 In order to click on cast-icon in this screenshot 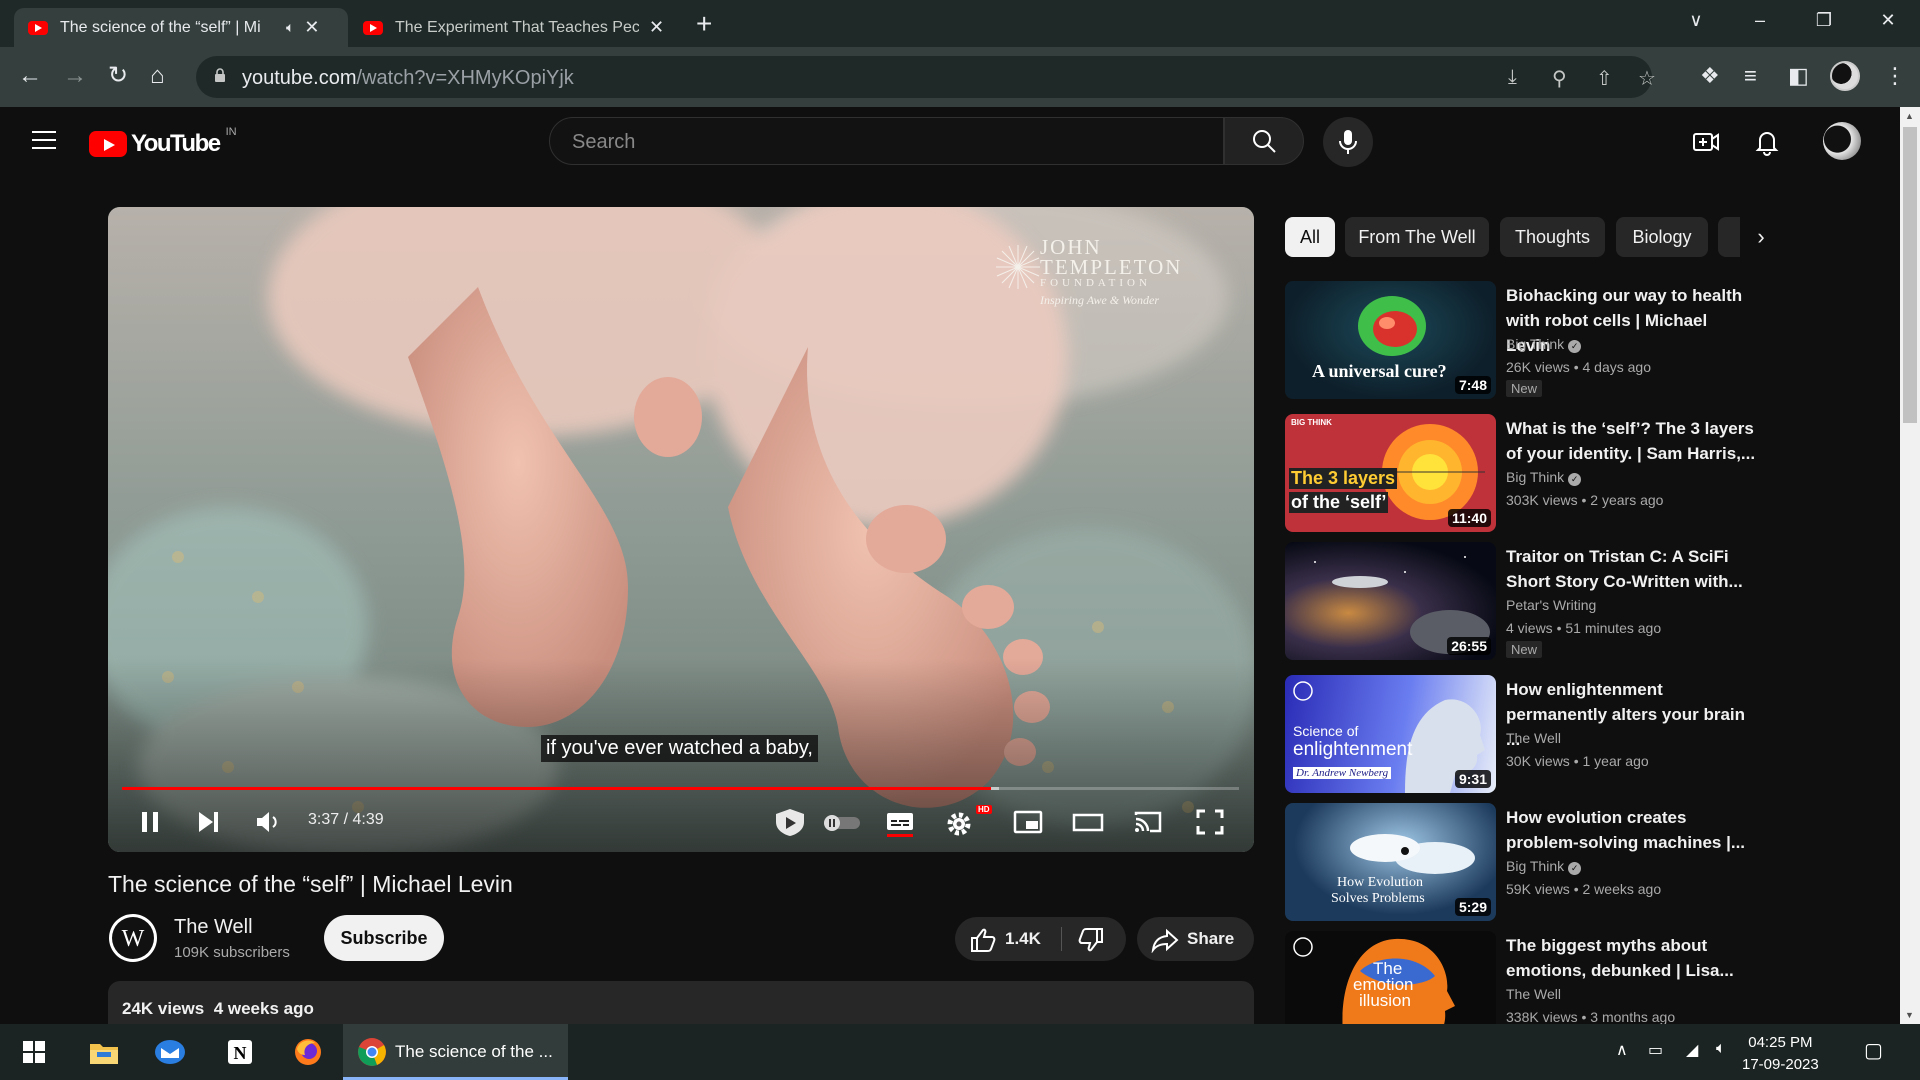, I will do `click(1148, 822)`.